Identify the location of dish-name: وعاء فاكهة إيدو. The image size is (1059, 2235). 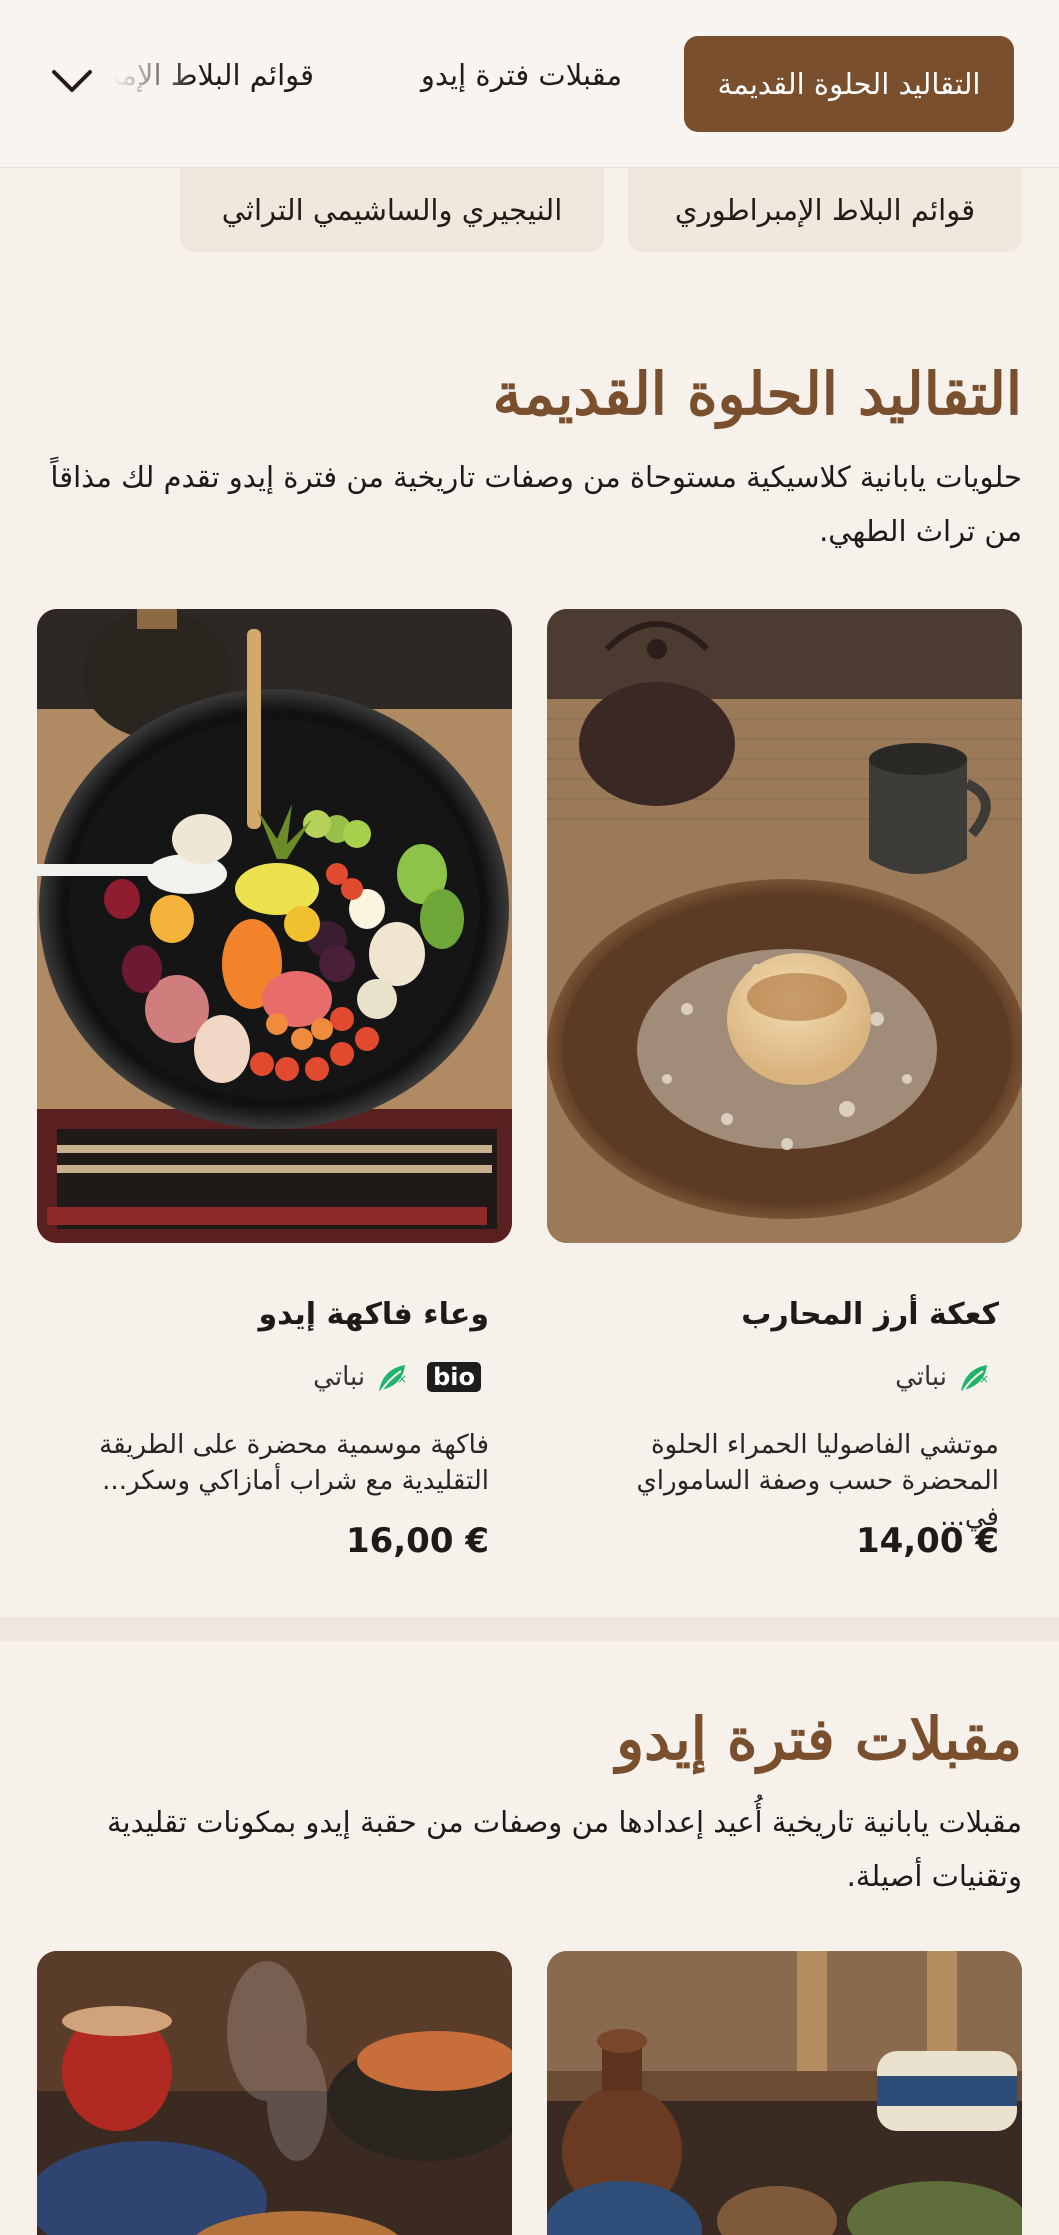
(373, 1314).